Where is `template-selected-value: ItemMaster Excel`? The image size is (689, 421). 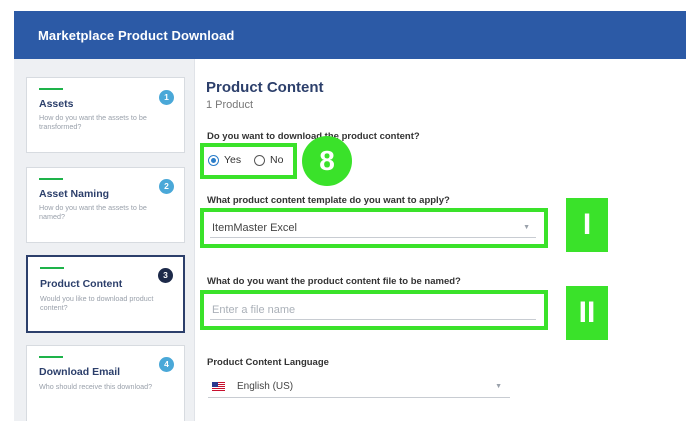
template-selected-value: ItemMaster Excel is located at coordinates (254, 228).